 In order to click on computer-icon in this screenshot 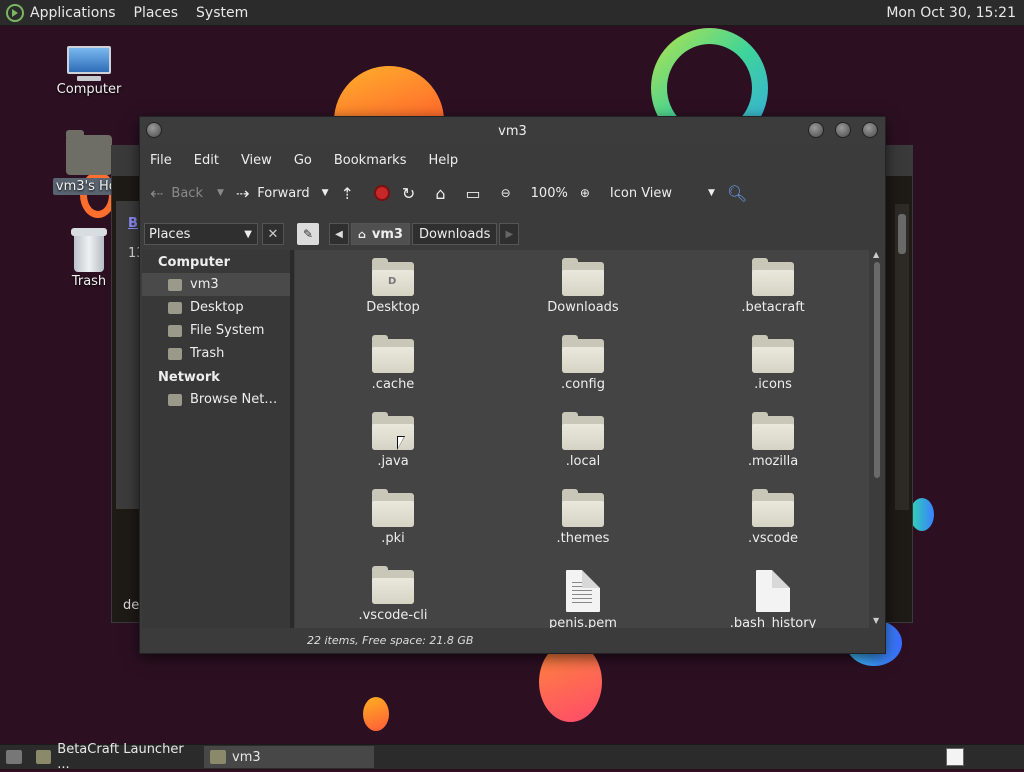, I will do `click(89, 63)`.